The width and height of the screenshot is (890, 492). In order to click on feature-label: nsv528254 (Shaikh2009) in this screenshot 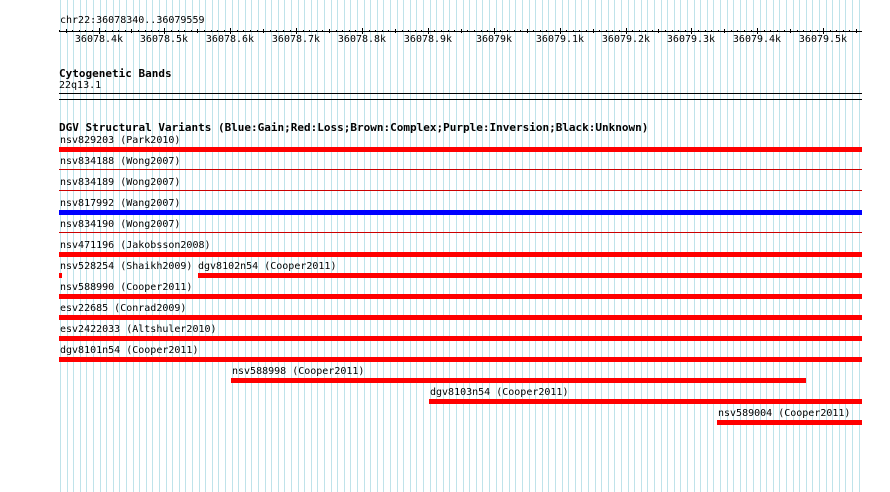, I will do `click(126, 266)`.